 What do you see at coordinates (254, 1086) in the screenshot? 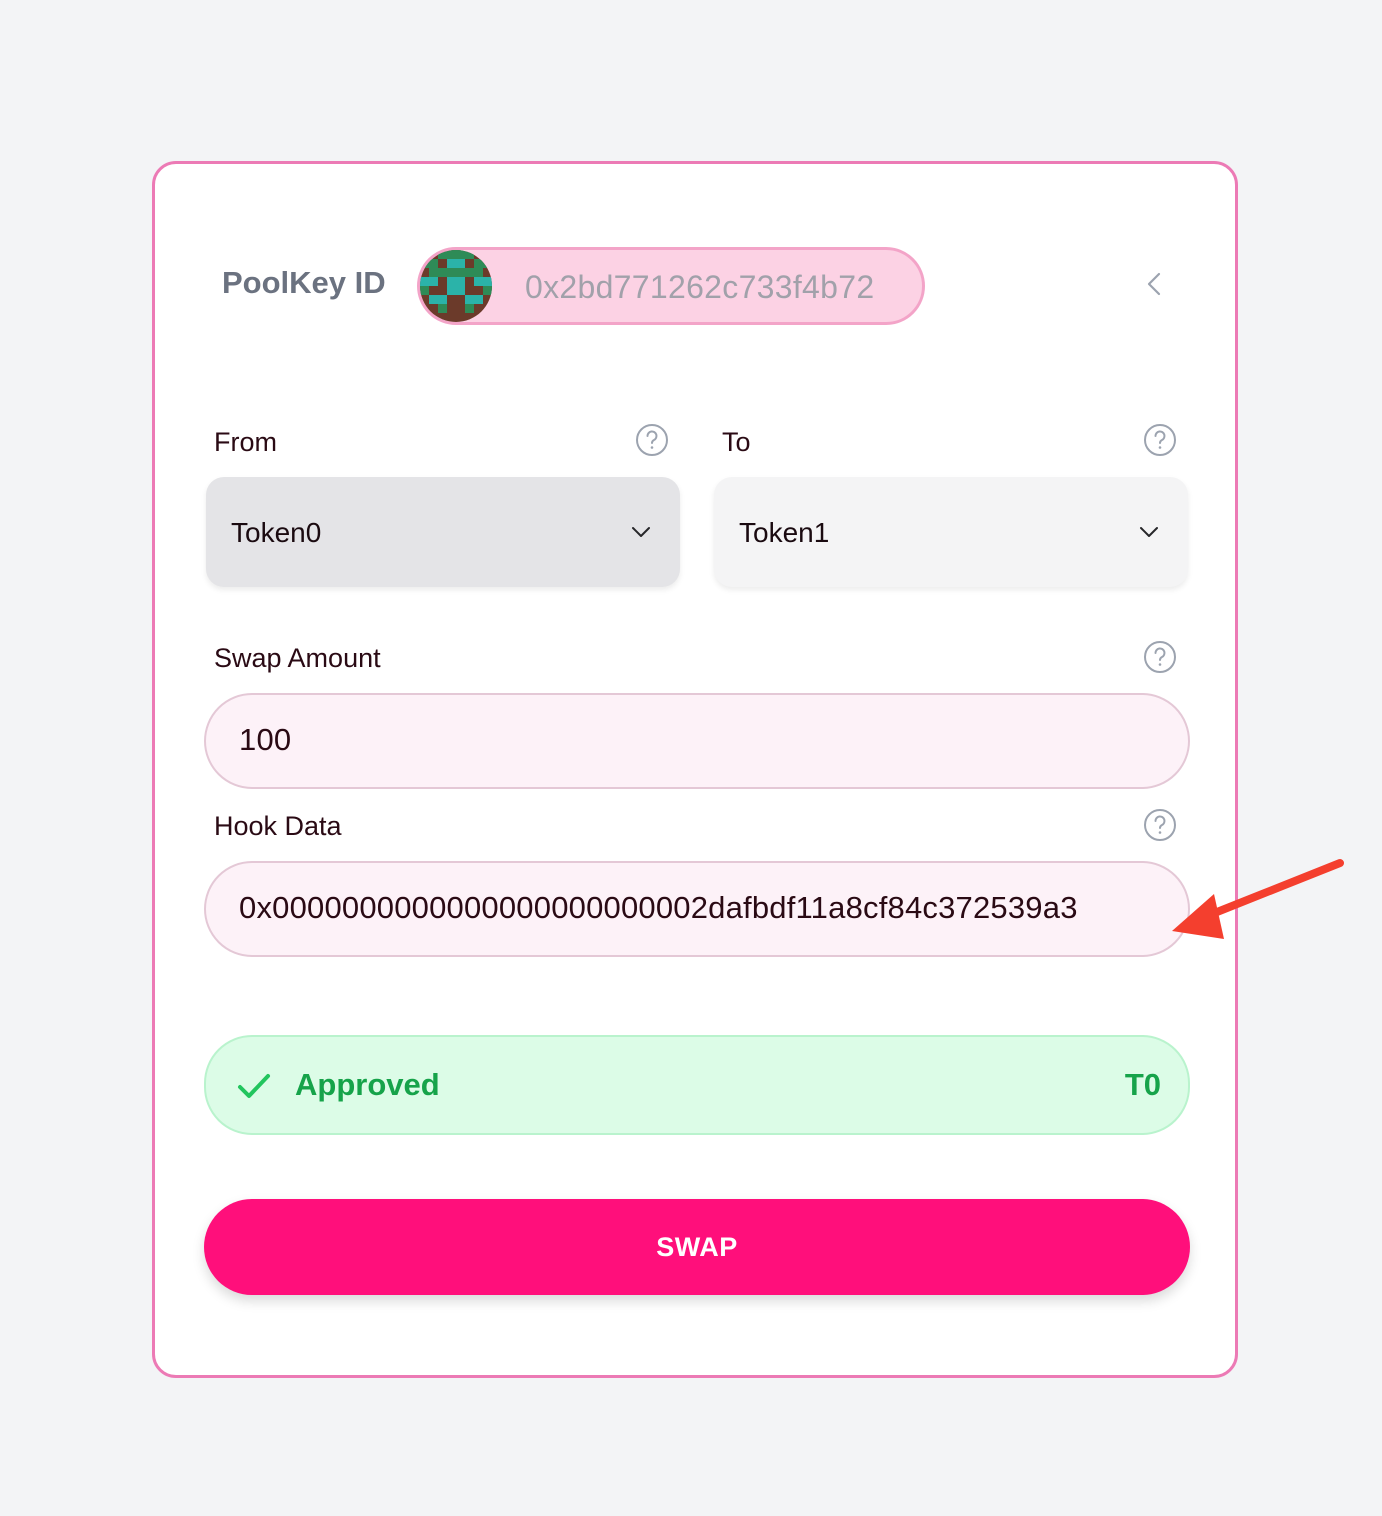
I see `check-icon` at bounding box center [254, 1086].